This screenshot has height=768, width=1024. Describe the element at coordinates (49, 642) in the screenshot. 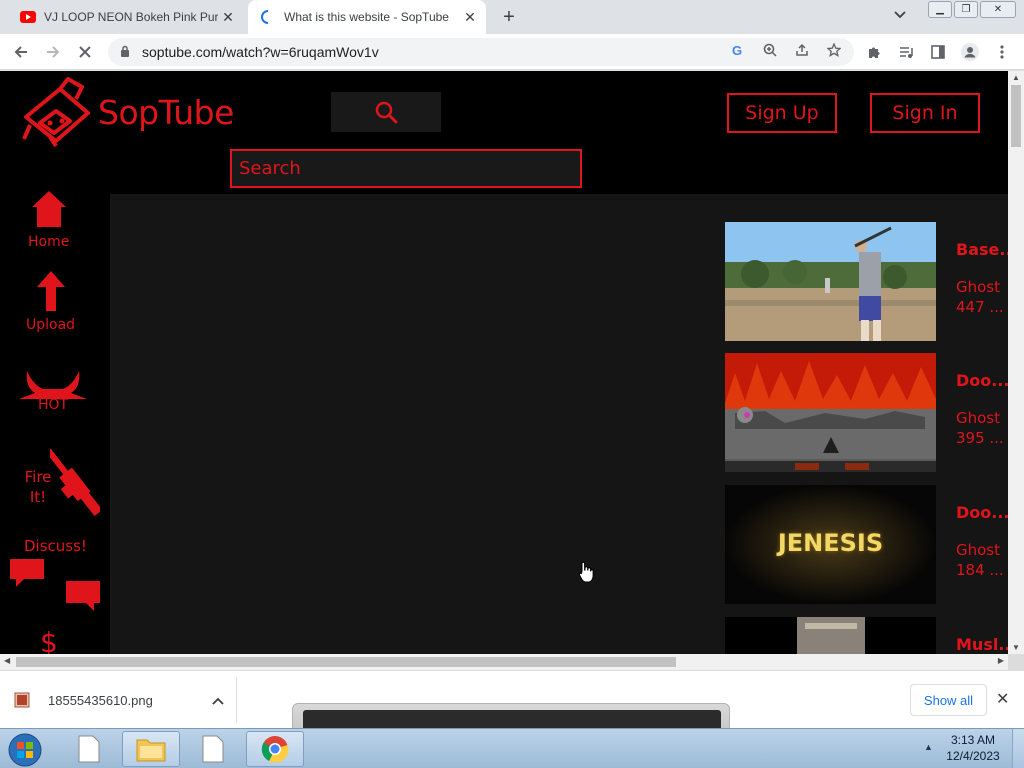

I see `sidebar-item-money: $` at that location.